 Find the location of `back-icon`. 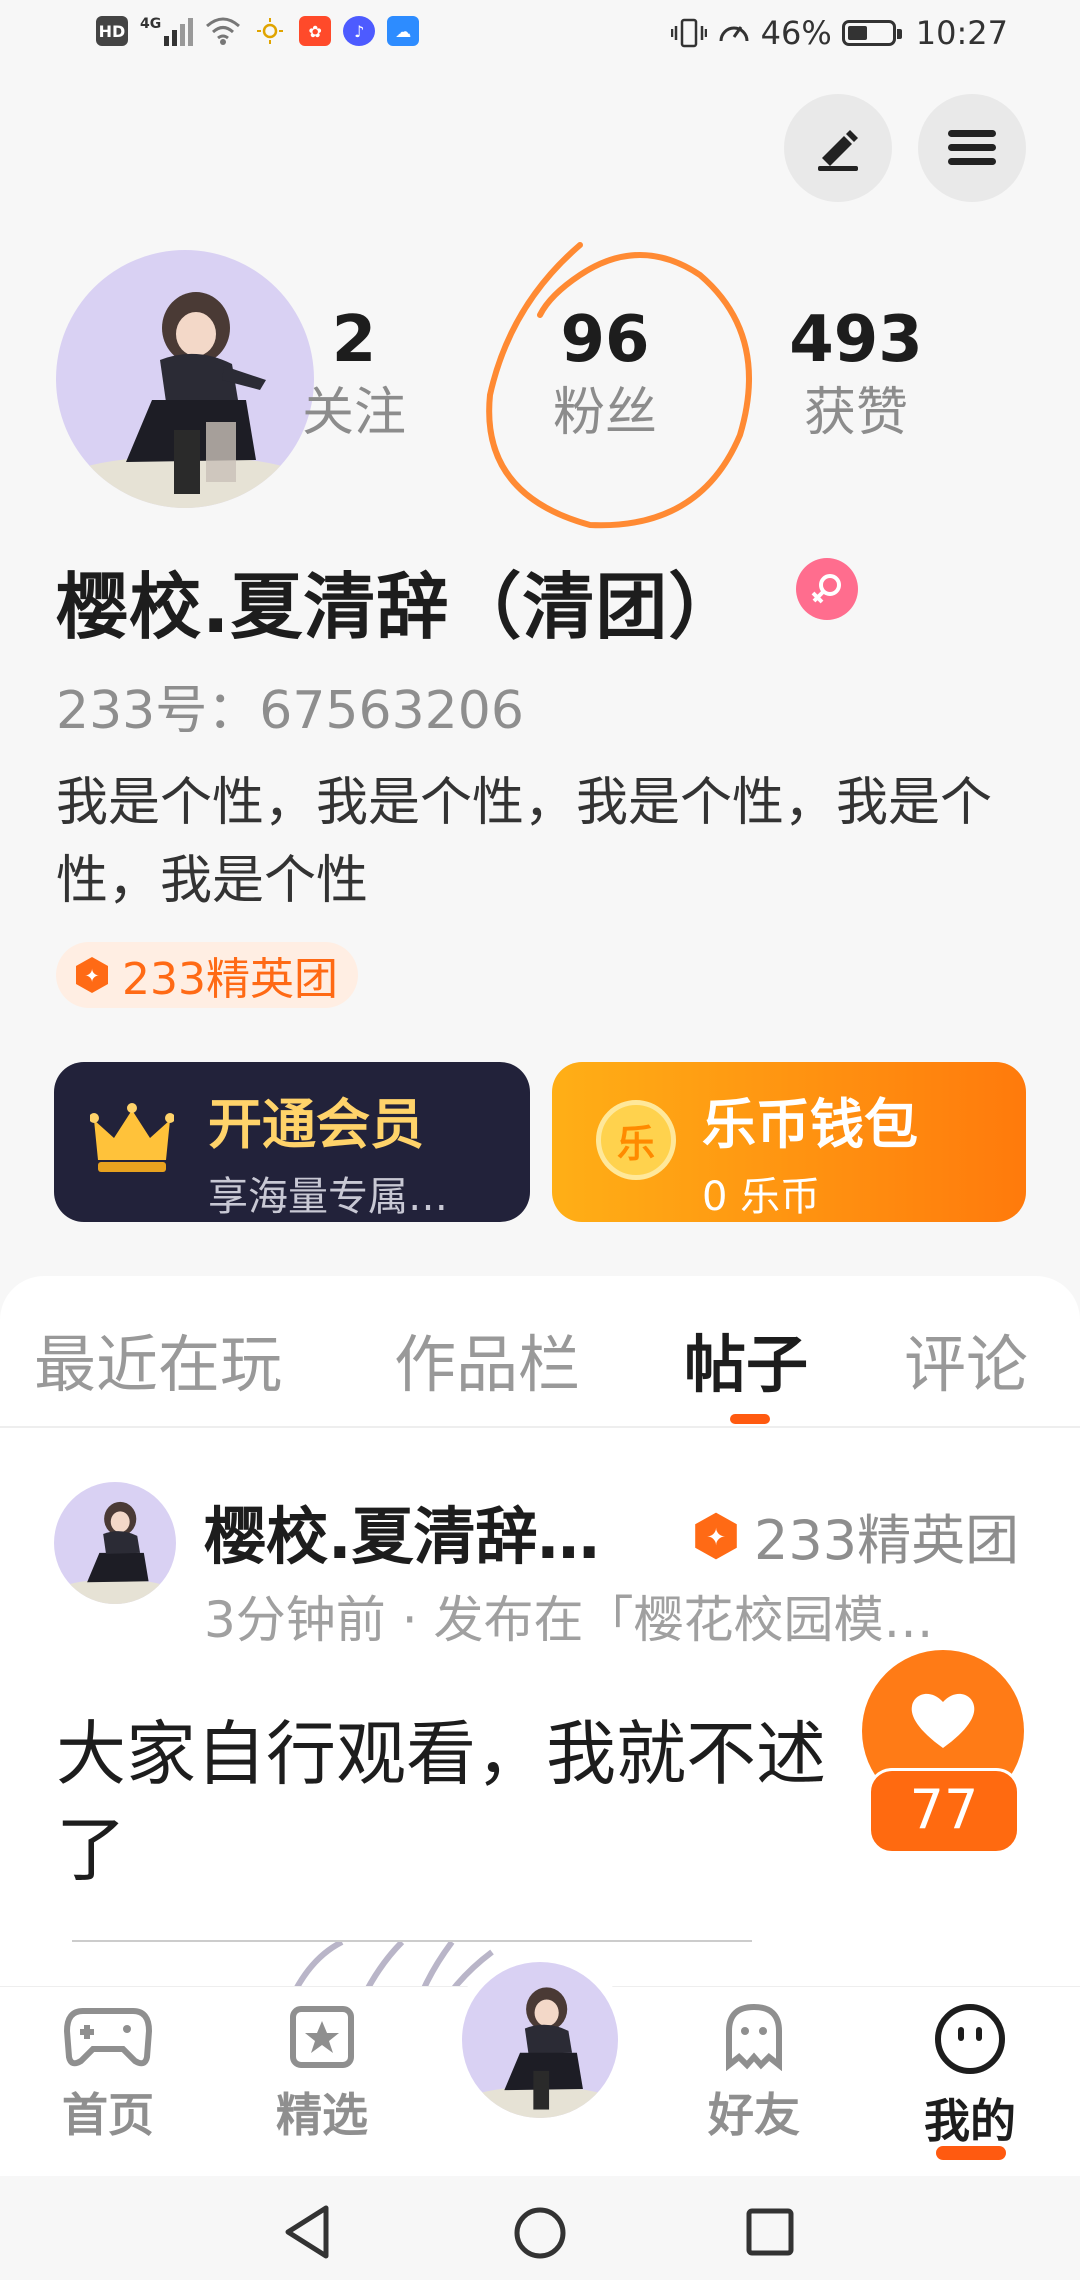

back-icon is located at coordinates (307, 2232).